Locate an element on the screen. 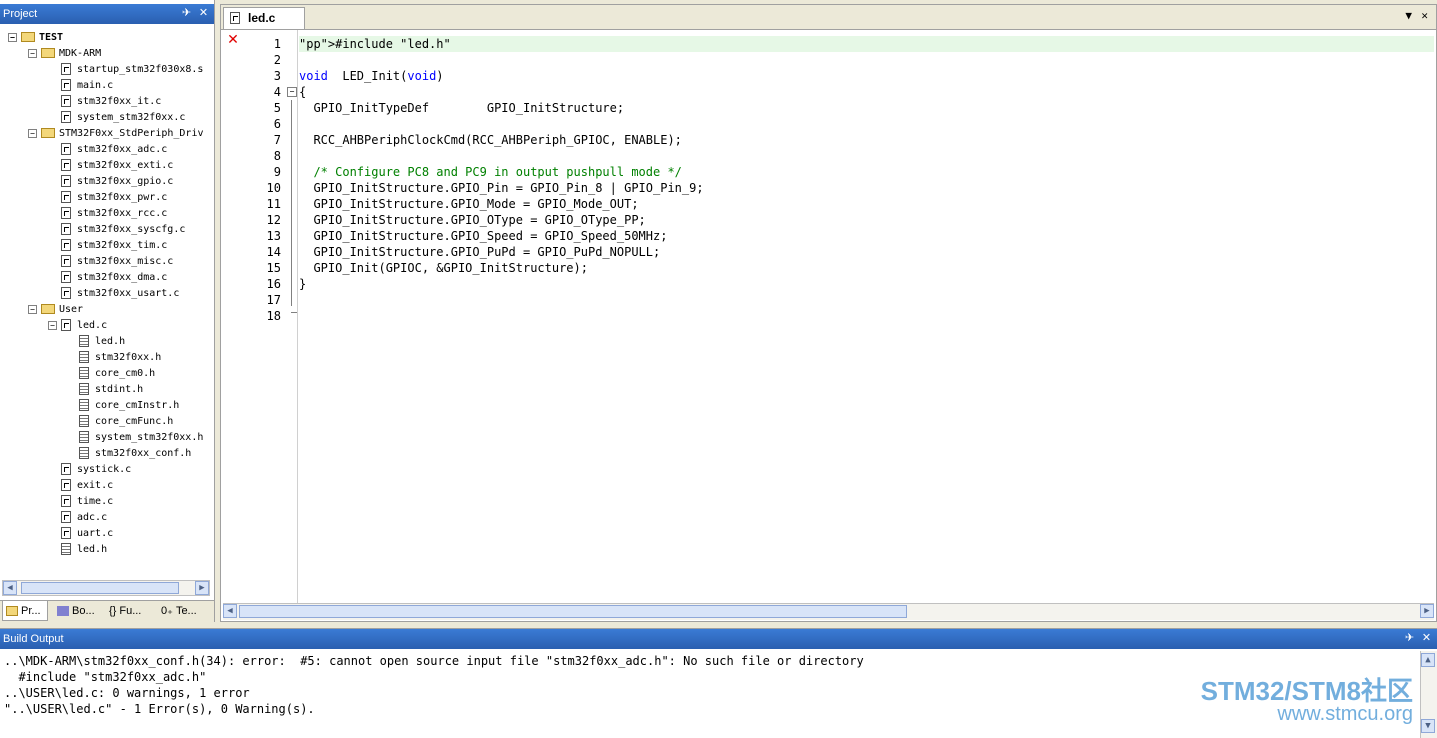  code-line: } is located at coordinates (302, 284).